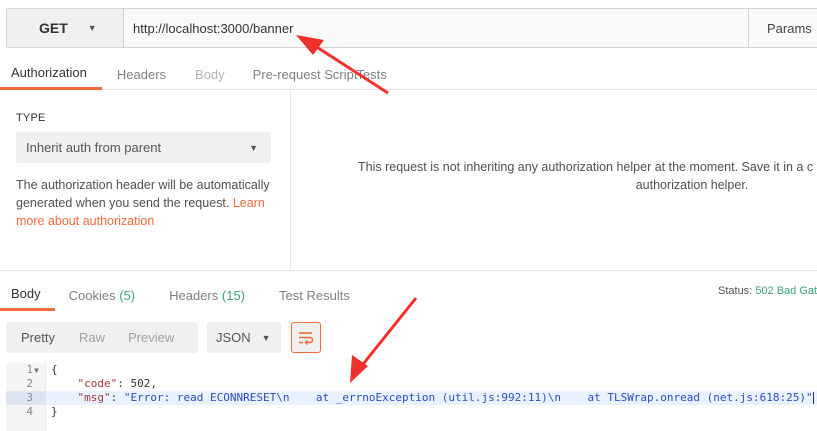  I want to click on json-number: 502, so click(140, 383).